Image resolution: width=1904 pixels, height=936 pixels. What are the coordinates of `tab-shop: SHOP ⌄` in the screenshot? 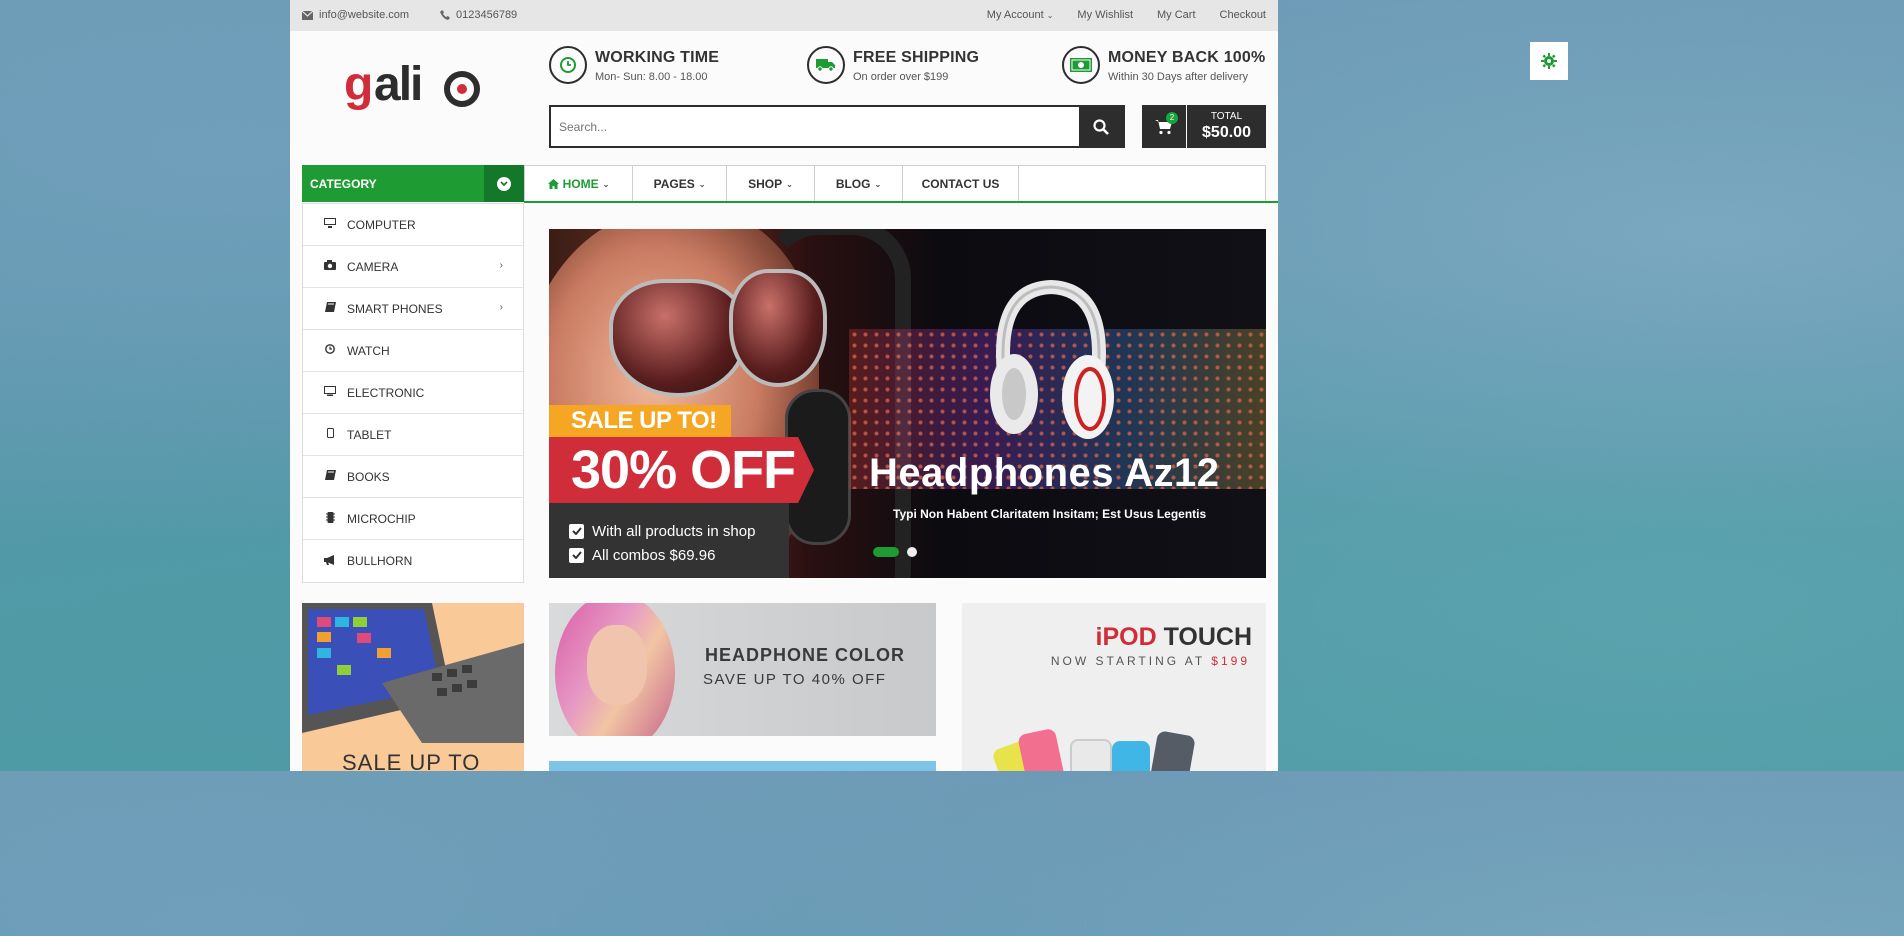 It's located at (771, 184).